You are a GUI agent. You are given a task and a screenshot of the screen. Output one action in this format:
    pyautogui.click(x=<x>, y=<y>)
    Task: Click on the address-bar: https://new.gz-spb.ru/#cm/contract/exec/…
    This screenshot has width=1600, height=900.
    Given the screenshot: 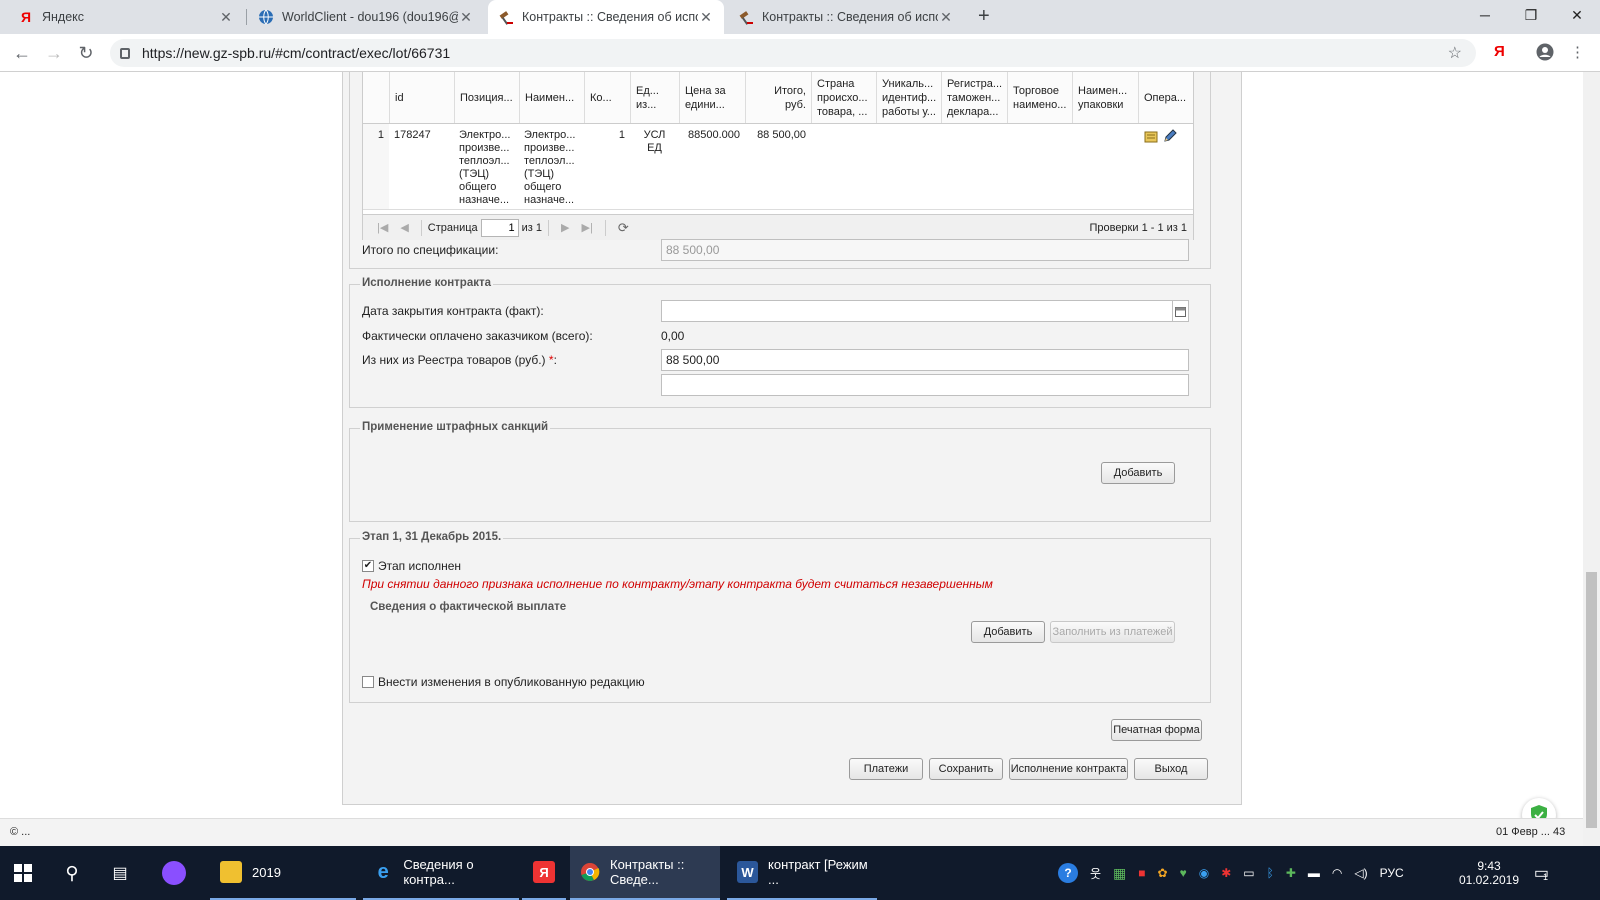 What is the action you would take?
    pyautogui.click(x=793, y=53)
    